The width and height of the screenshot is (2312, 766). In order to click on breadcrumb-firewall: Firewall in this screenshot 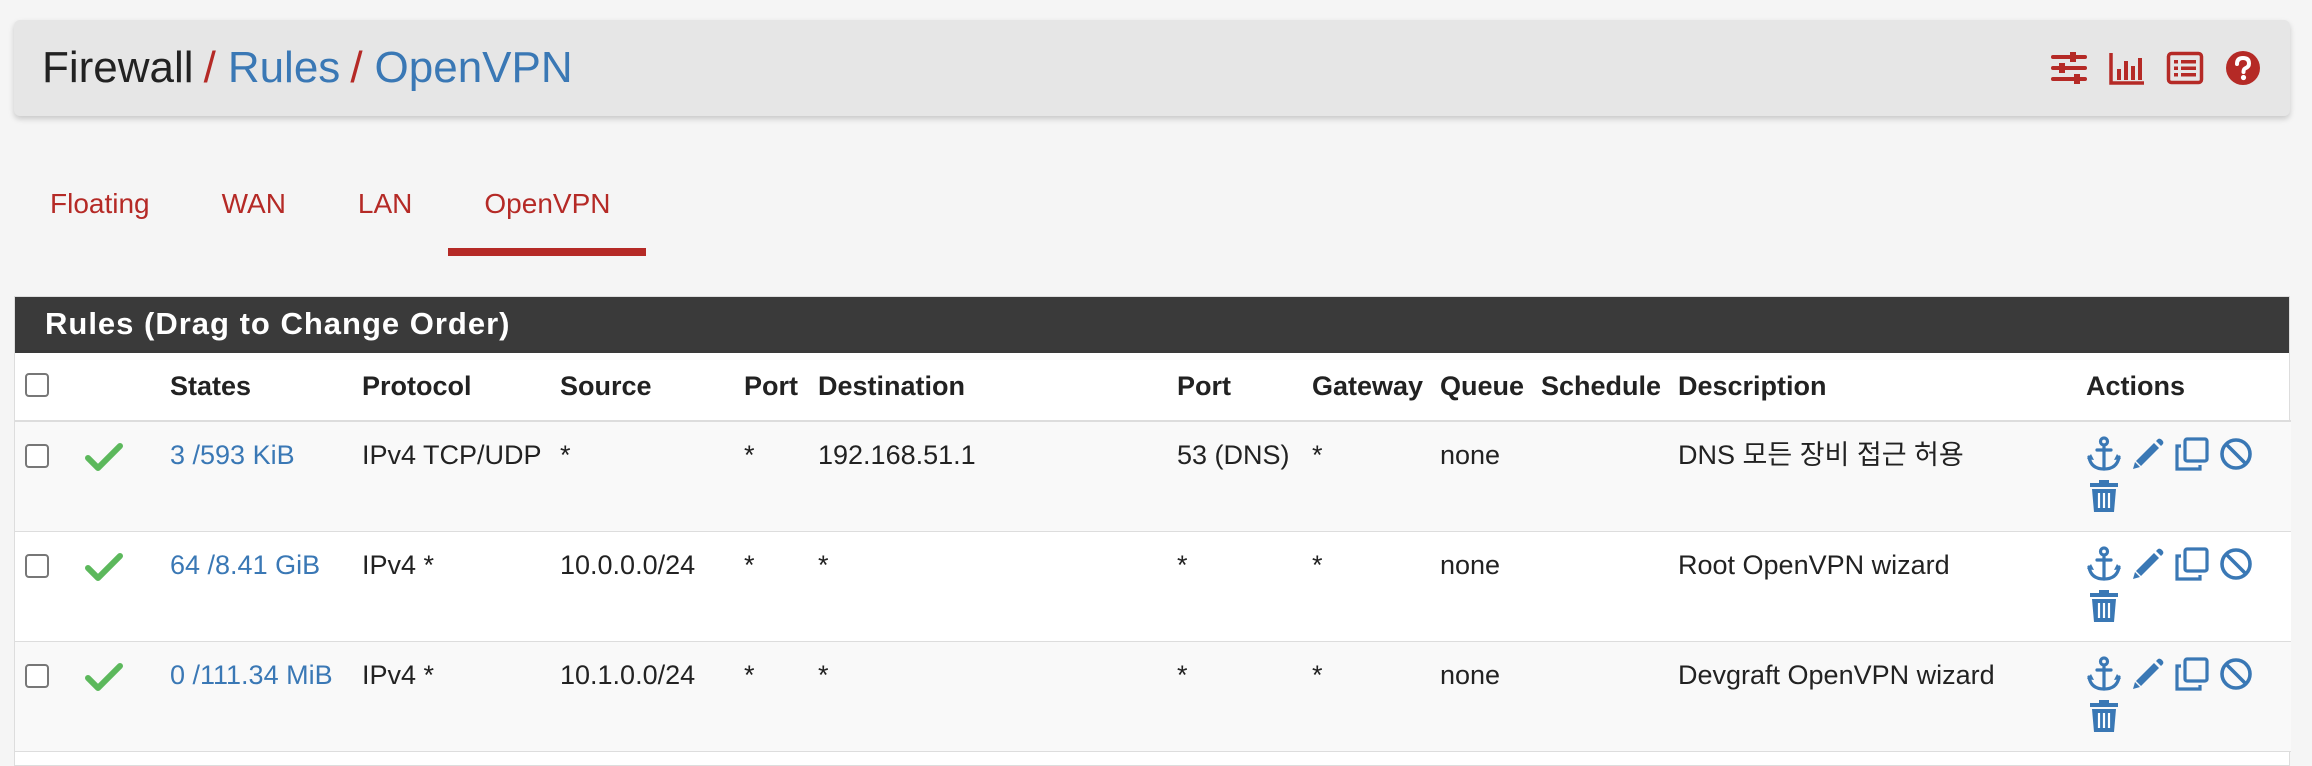, I will do `click(118, 67)`.